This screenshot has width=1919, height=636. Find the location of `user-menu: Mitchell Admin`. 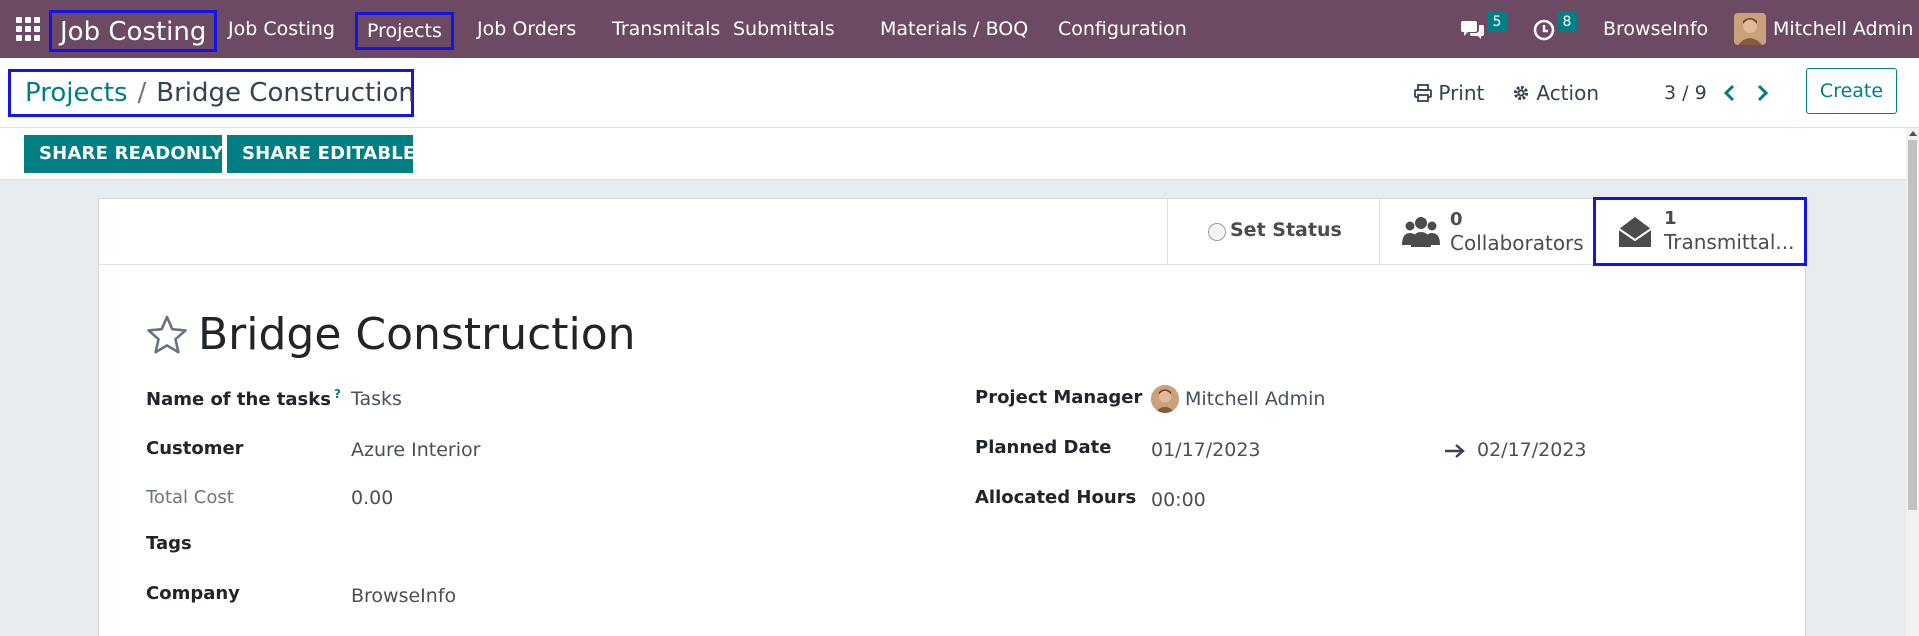

user-menu: Mitchell Admin is located at coordinates (1843, 29).